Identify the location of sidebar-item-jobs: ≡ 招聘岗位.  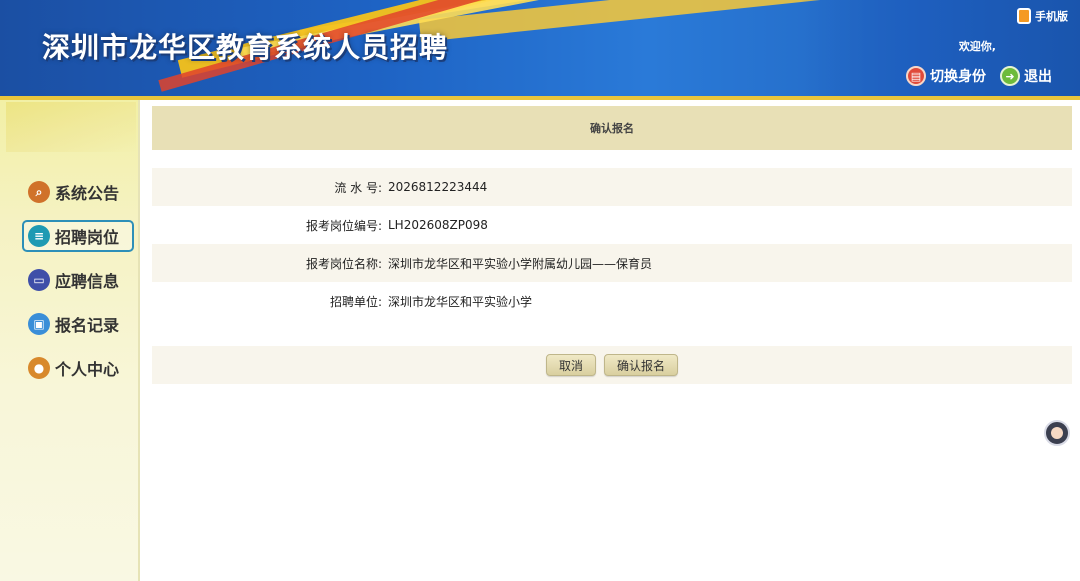
(78, 236).